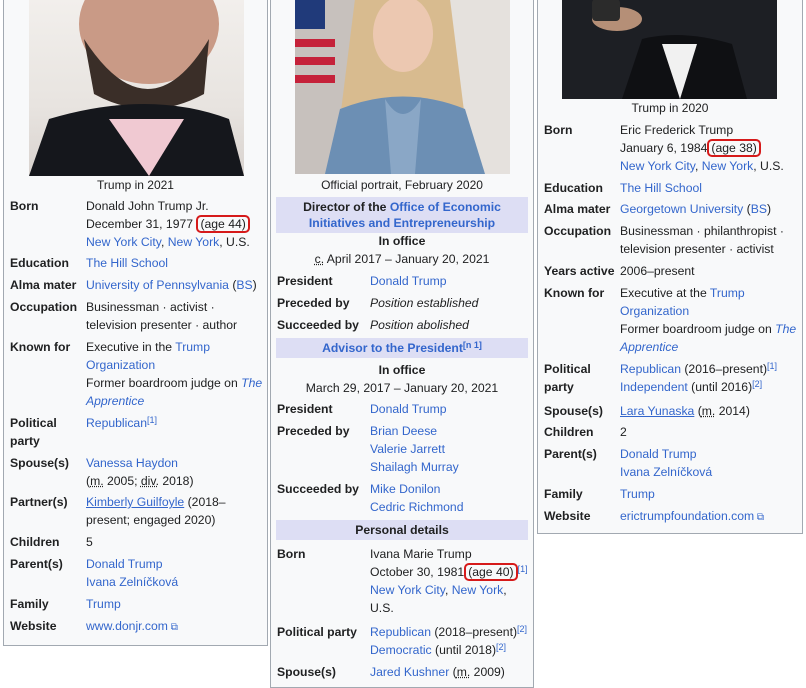 The width and height of the screenshot is (806, 688). I want to click on partner-link: Kimberly Guilfoyle, so click(135, 502).